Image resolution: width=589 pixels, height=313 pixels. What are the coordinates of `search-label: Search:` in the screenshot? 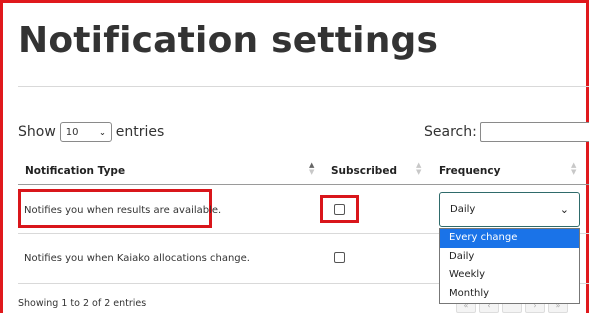 It's located at (450, 132).